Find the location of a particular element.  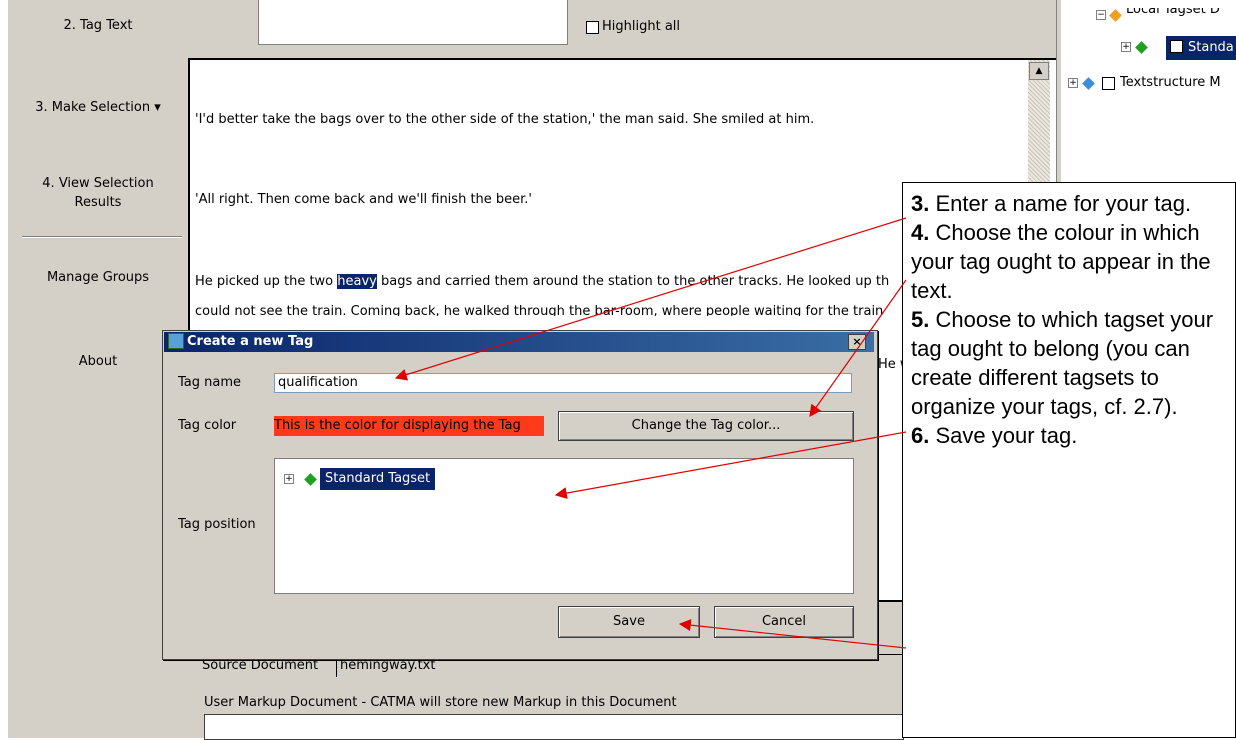

arrow-to-change-color is located at coordinates (858, 348).